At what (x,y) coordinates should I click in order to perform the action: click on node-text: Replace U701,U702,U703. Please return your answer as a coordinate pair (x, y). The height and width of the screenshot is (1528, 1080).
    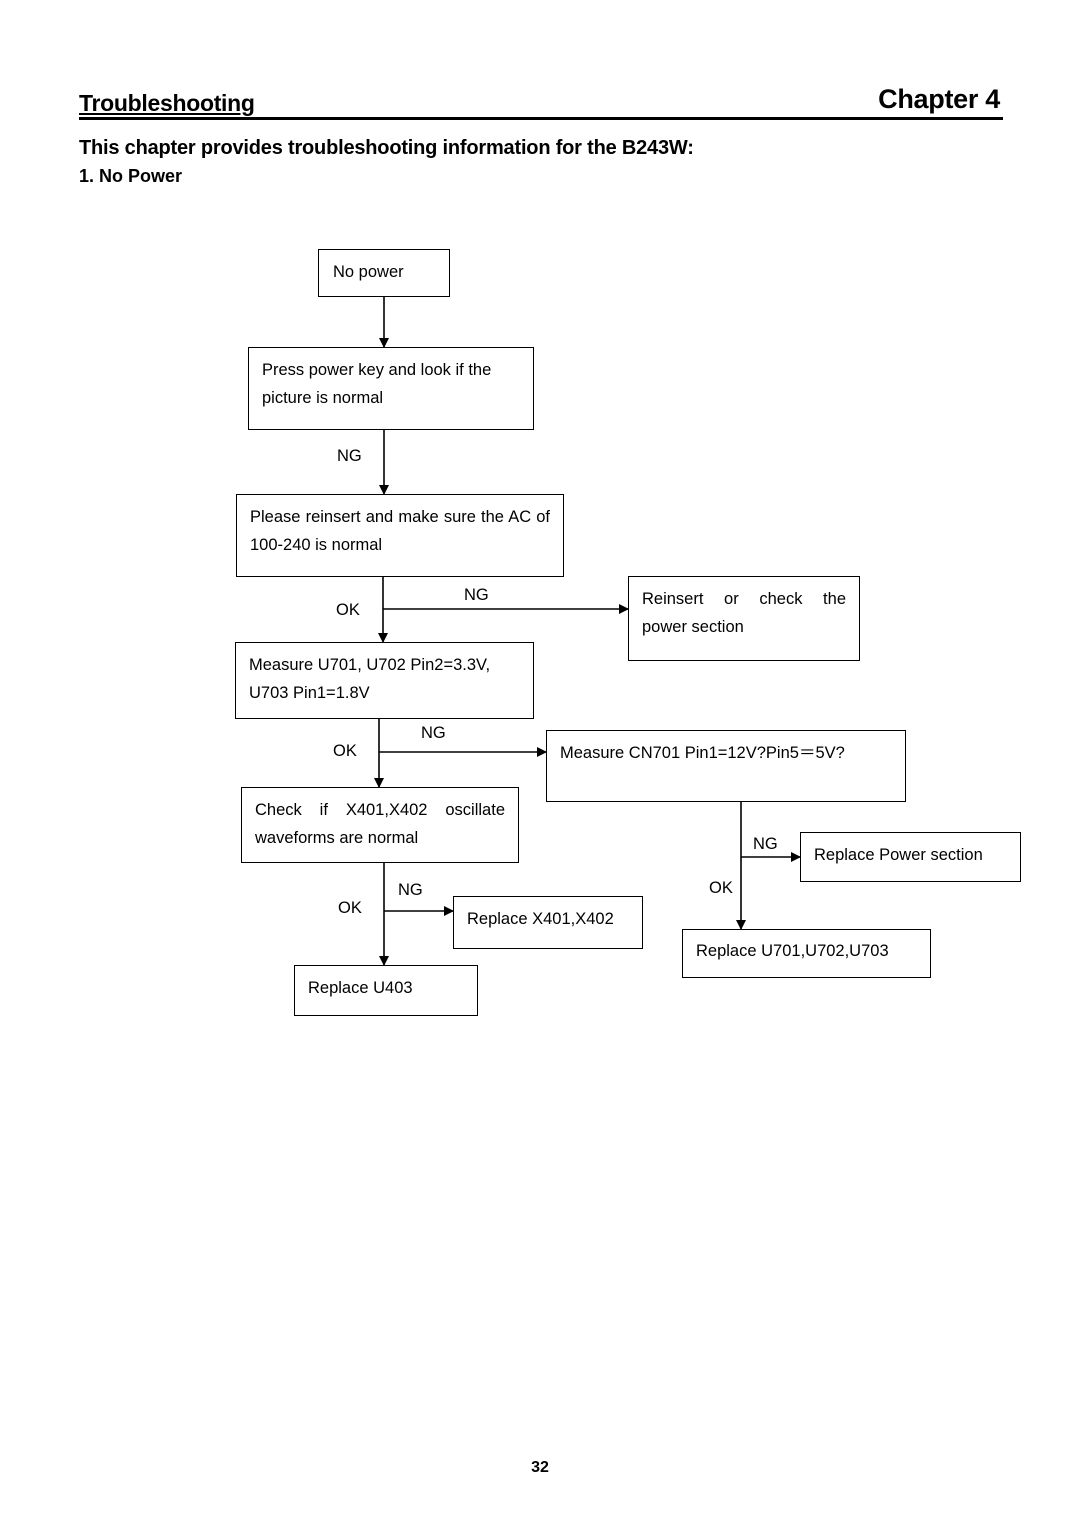
    Looking at the image, I should click on (792, 951).